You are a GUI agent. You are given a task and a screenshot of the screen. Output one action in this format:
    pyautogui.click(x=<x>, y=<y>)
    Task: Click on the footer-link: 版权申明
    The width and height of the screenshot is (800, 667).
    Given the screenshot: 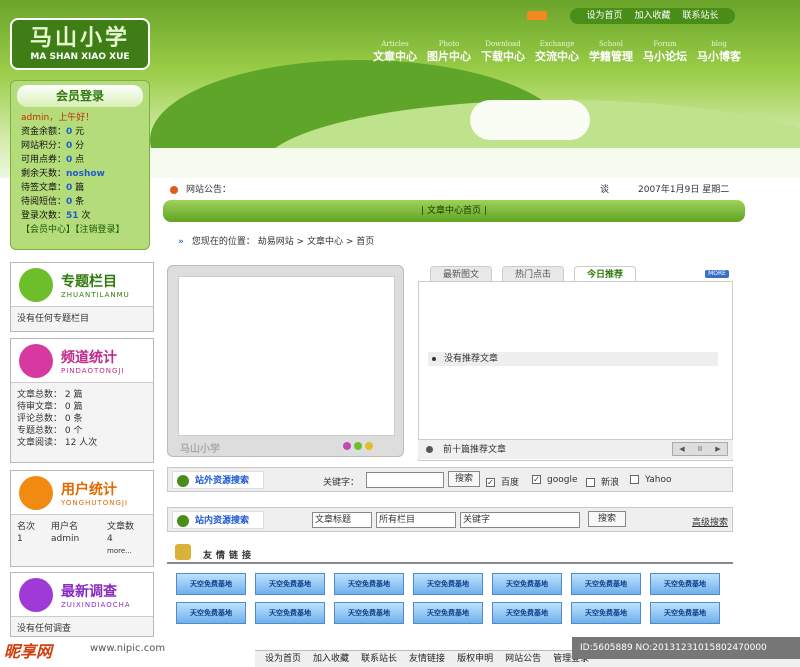 What is the action you would take?
    pyautogui.click(x=475, y=659)
    